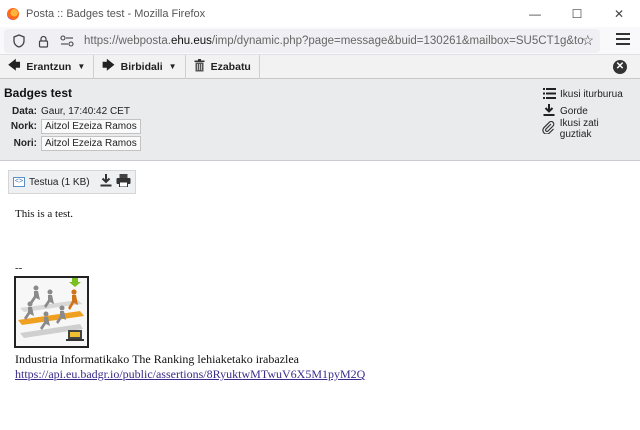 The image size is (640, 430). I want to click on message-toolbar: 🡄 Erantzun ▼ 🡆 Birbidali ▼ Ezabatu ✕, so click(320, 66).